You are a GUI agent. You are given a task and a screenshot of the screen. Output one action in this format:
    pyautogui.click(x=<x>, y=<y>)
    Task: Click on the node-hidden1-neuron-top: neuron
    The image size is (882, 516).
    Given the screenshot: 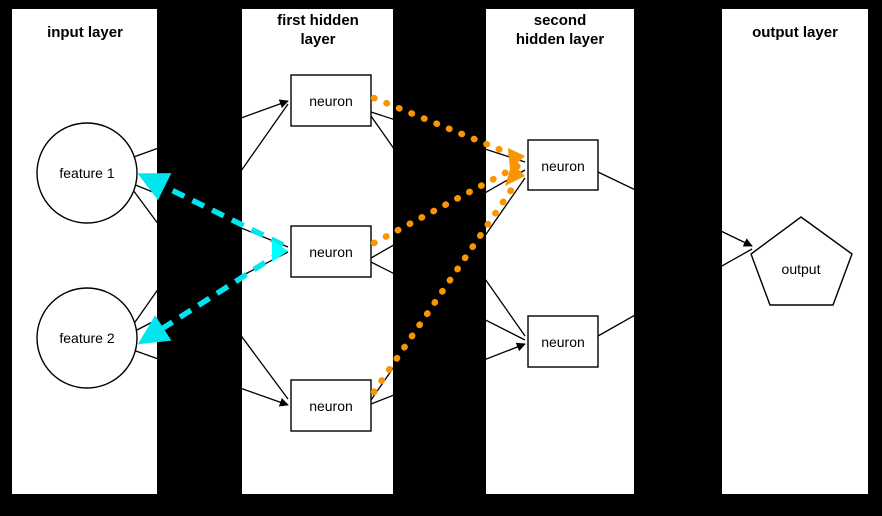 What is the action you would take?
    pyautogui.click(x=331, y=100)
    